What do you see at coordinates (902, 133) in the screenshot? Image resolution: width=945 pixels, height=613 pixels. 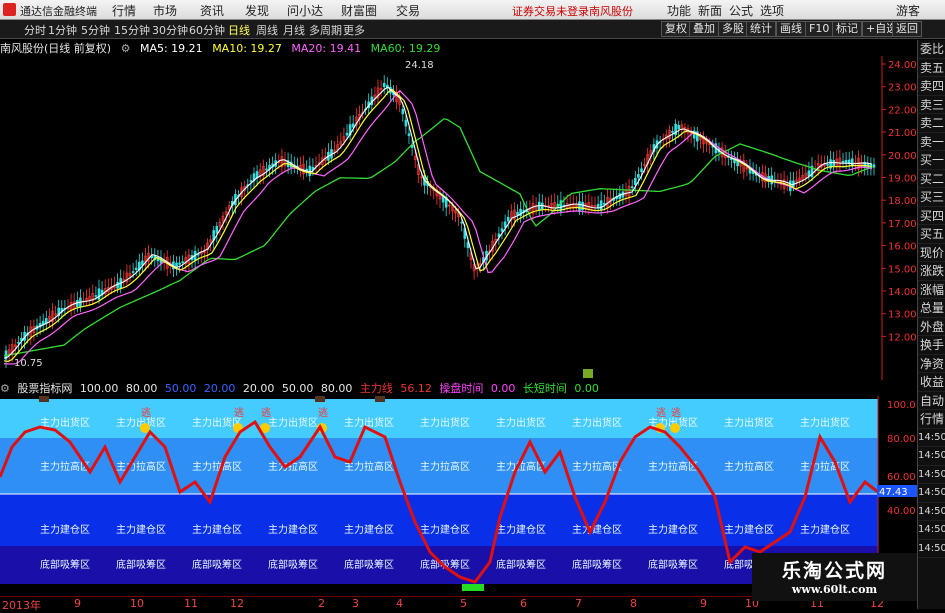 I see `price-tick-label: 21.00` at bounding box center [902, 133].